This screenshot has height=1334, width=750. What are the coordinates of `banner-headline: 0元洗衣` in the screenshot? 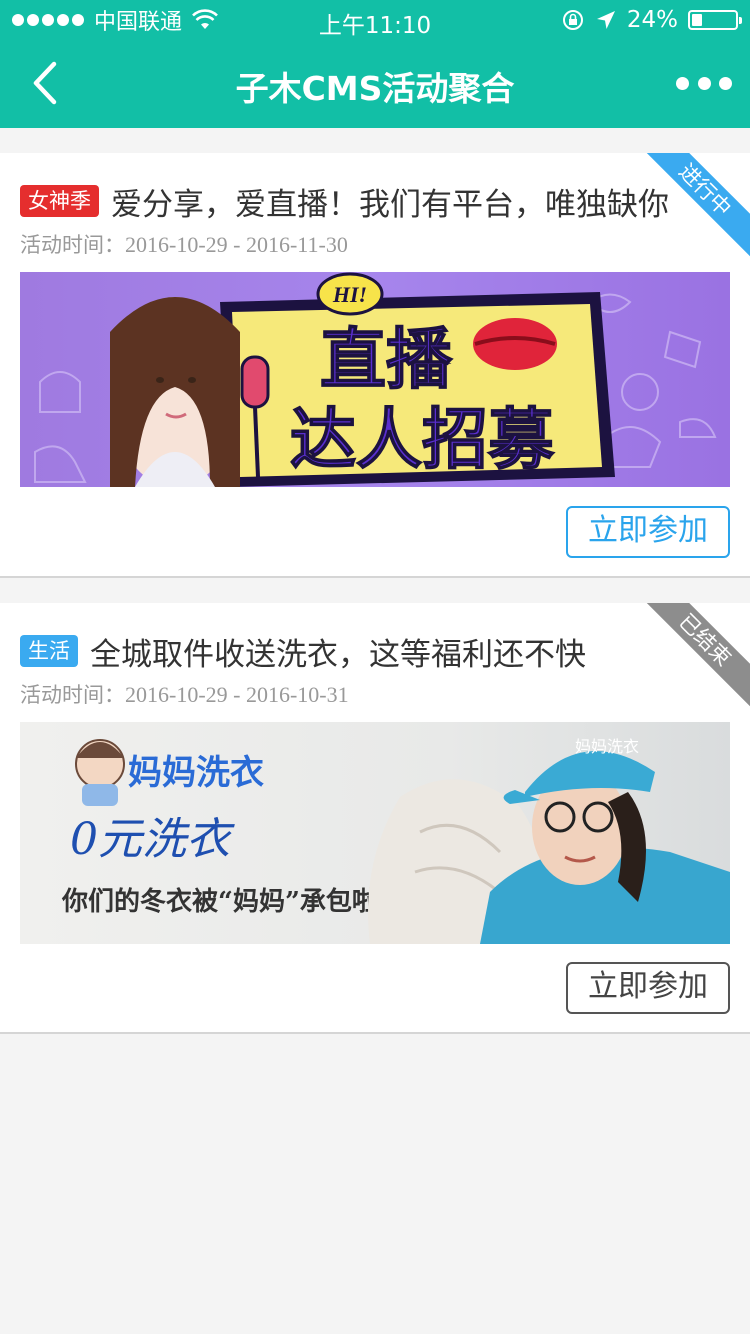 It's located at (152, 839).